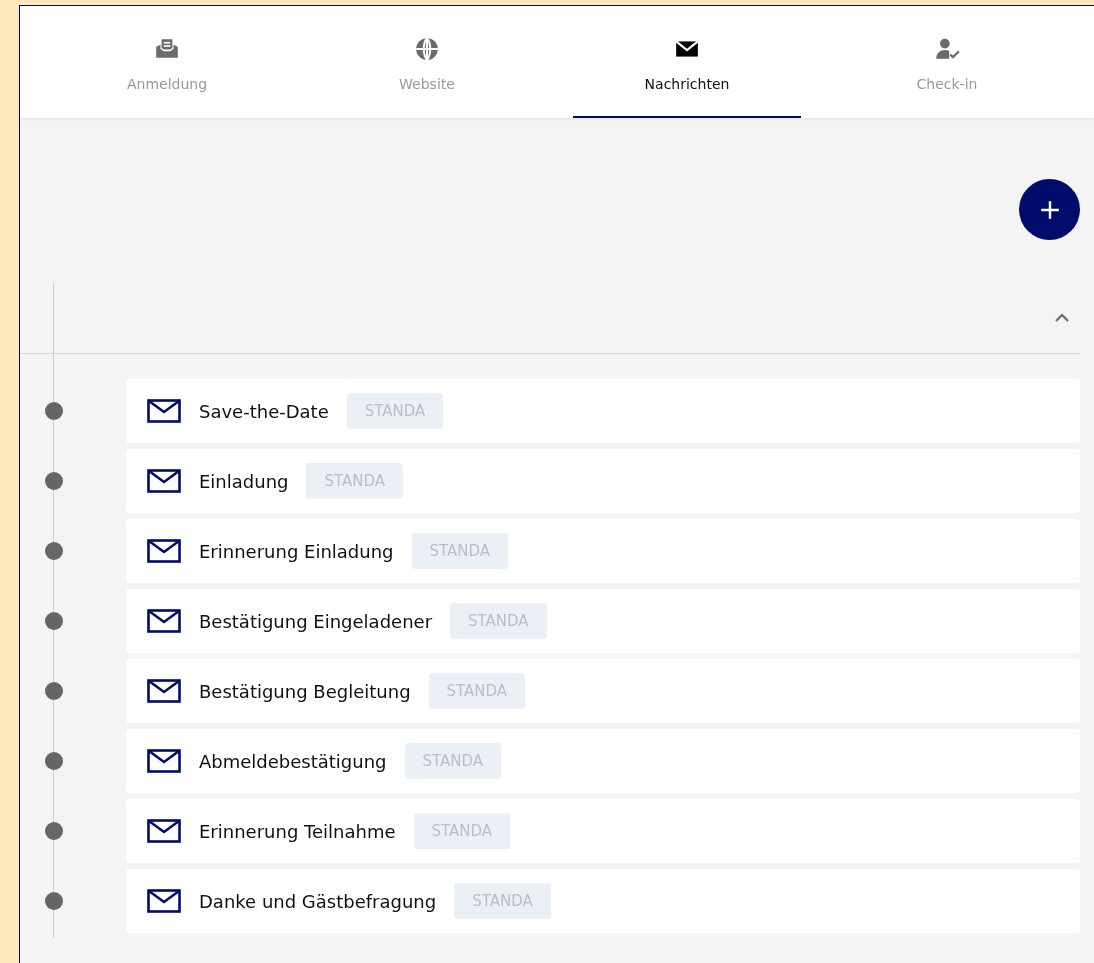  What do you see at coordinates (687, 62) in the screenshot?
I see `tab: Nachrichten` at bounding box center [687, 62].